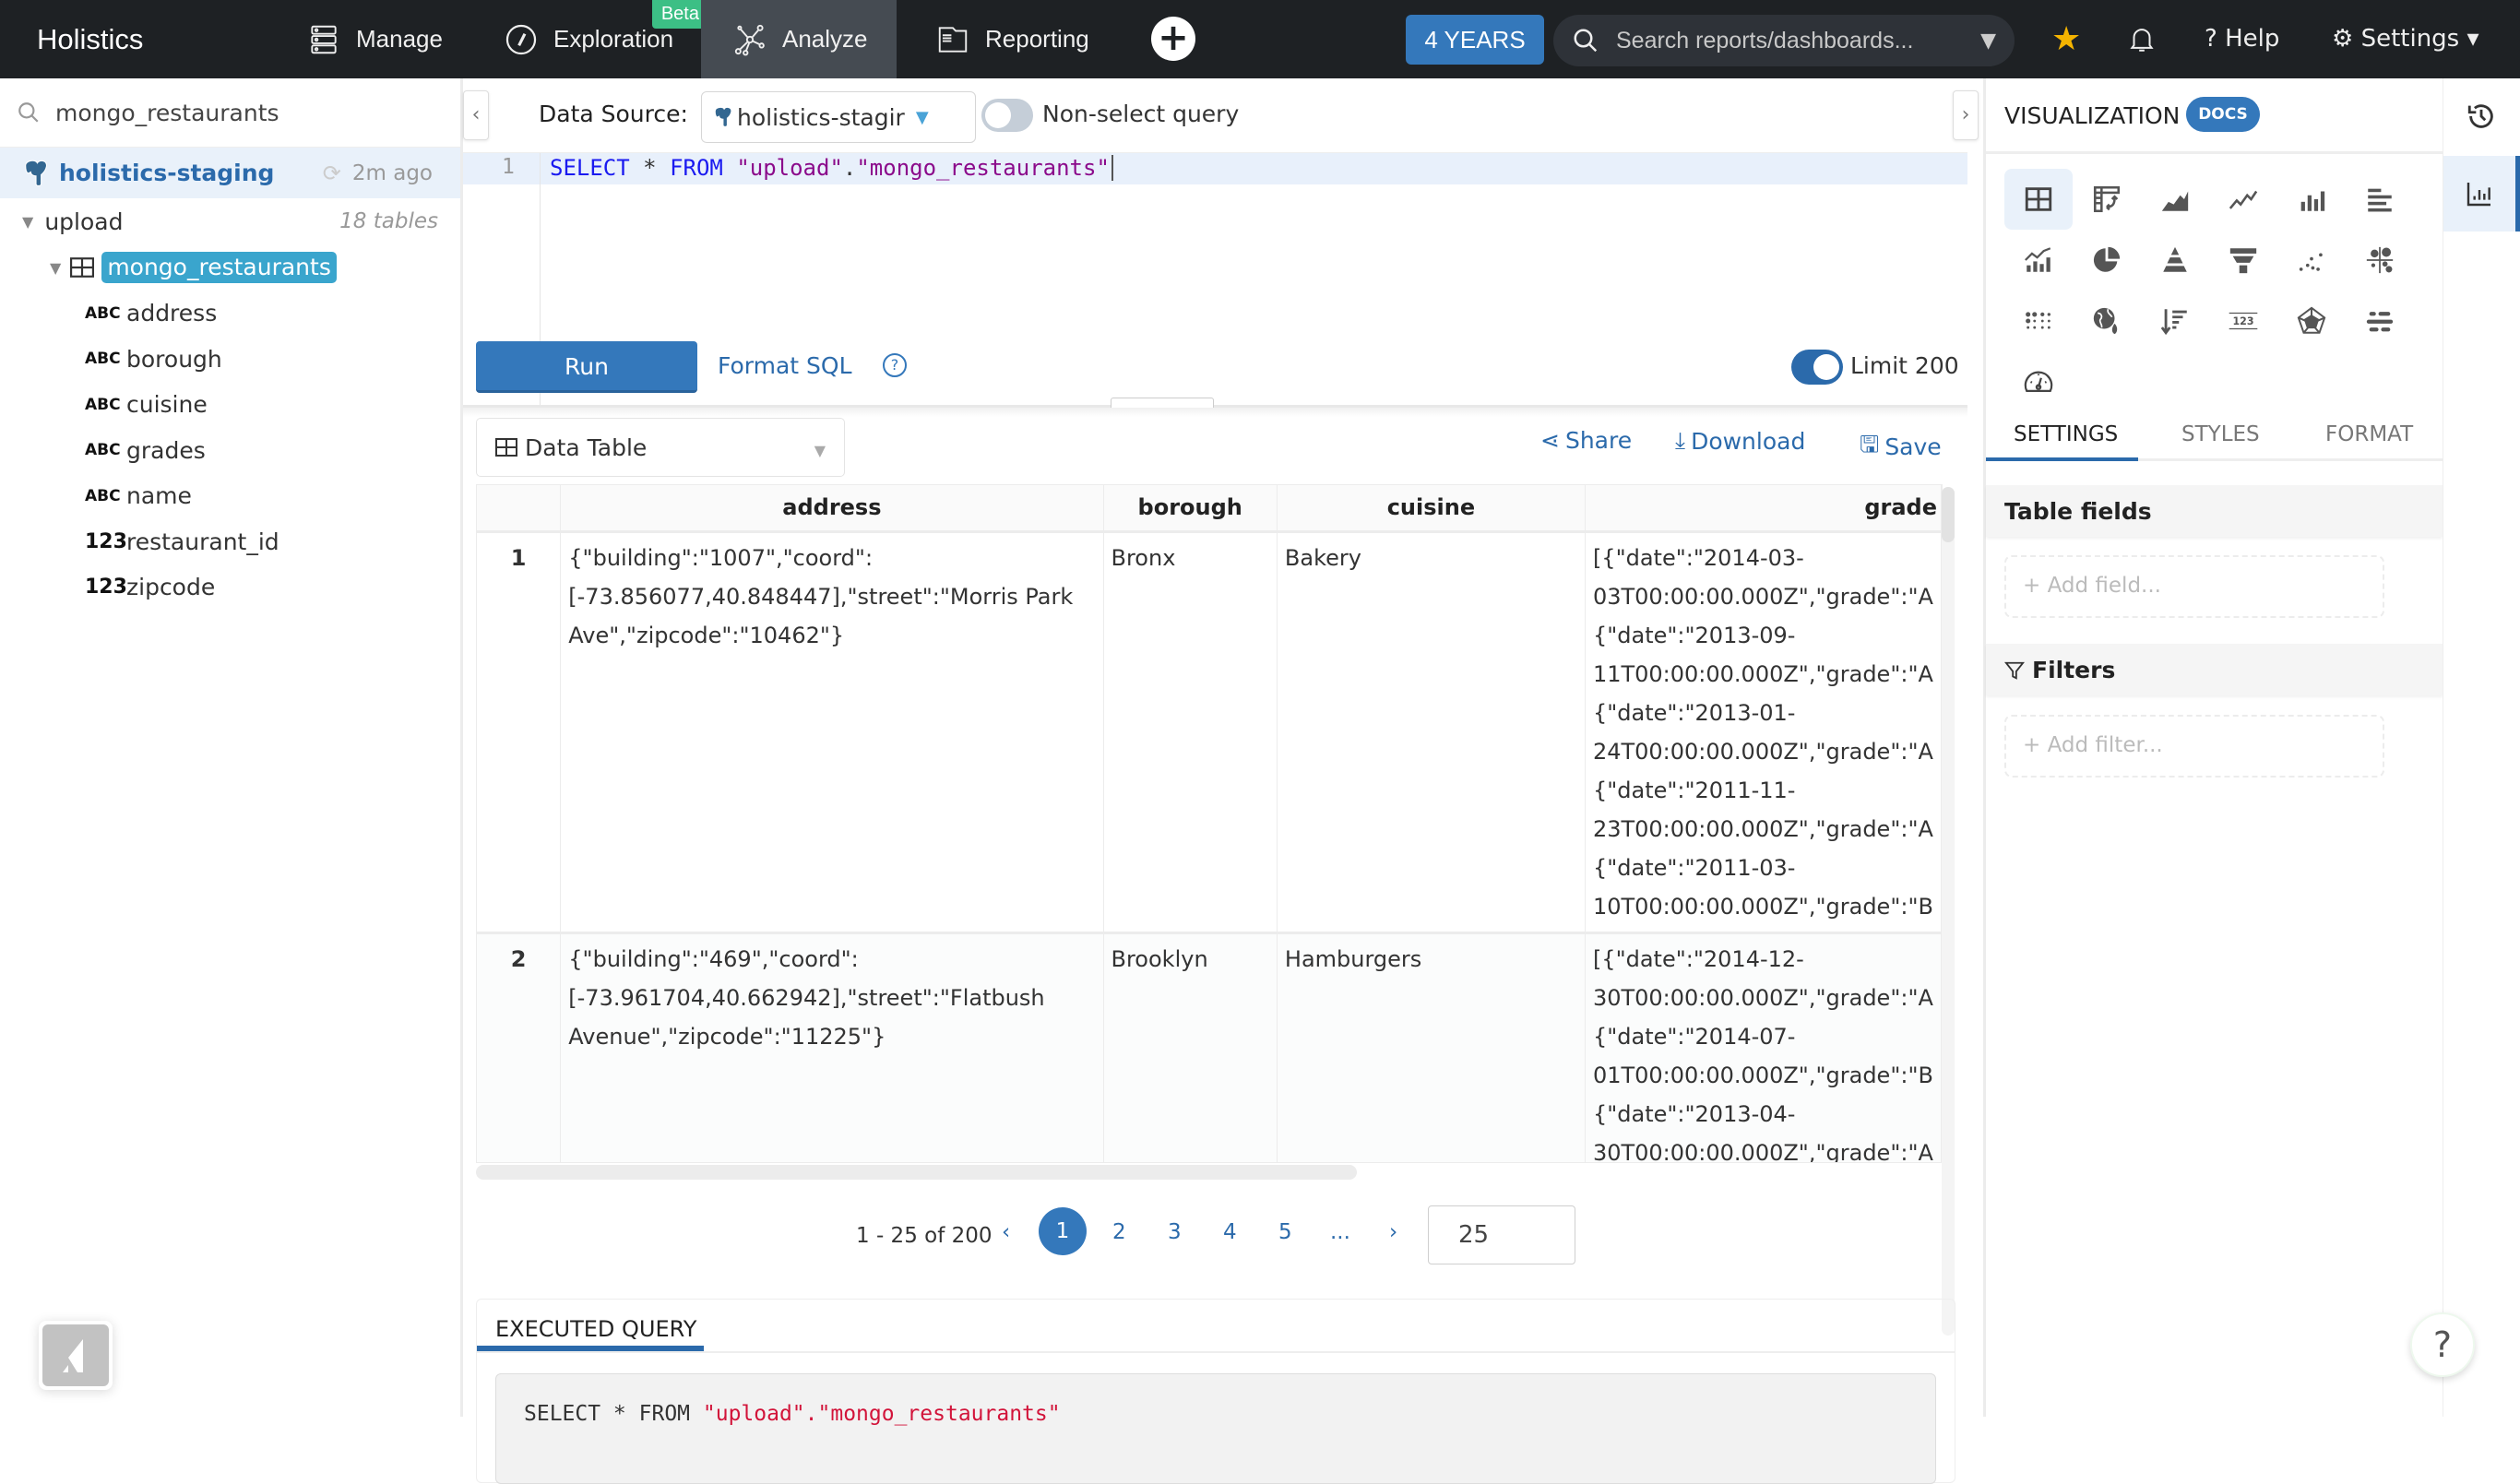 The image size is (2520, 1484). What do you see at coordinates (723, 117) in the screenshot?
I see `postgres-elephant-icon` at bounding box center [723, 117].